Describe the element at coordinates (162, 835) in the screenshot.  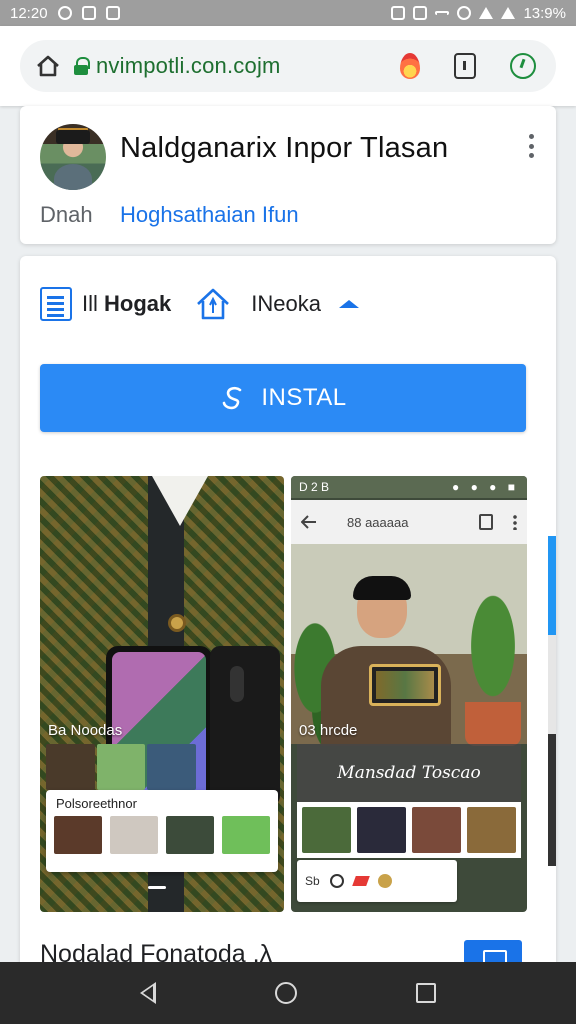
I see `popup-thumbs` at that location.